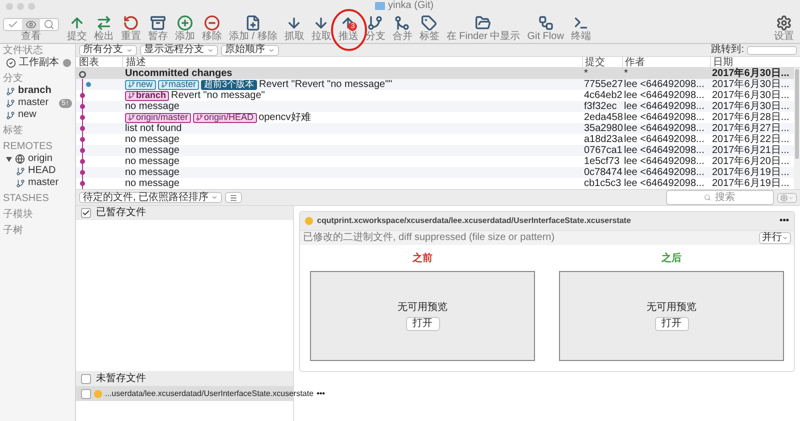 The image size is (800, 421). Describe the element at coordinates (185, 23) in the screenshot. I see `plus-icon` at that location.